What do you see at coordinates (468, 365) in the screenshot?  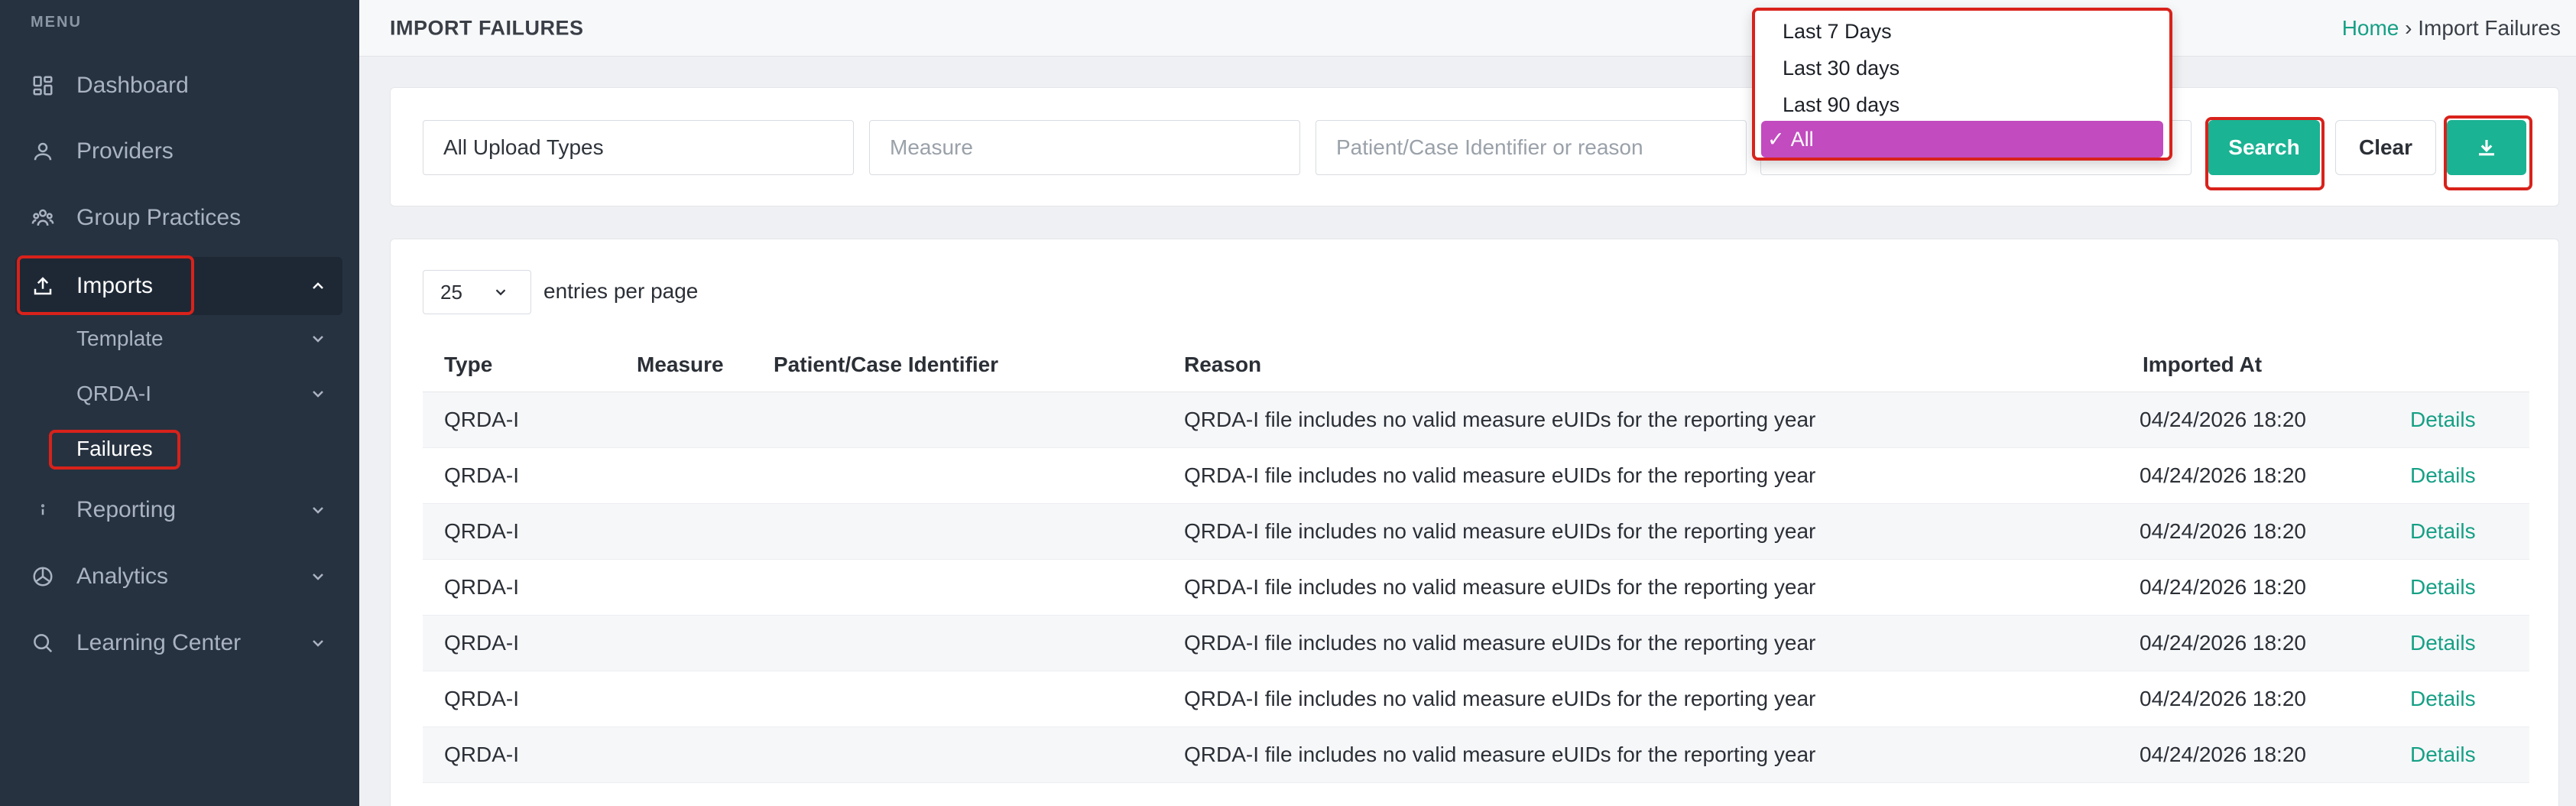 I see `column-header-type: Type` at bounding box center [468, 365].